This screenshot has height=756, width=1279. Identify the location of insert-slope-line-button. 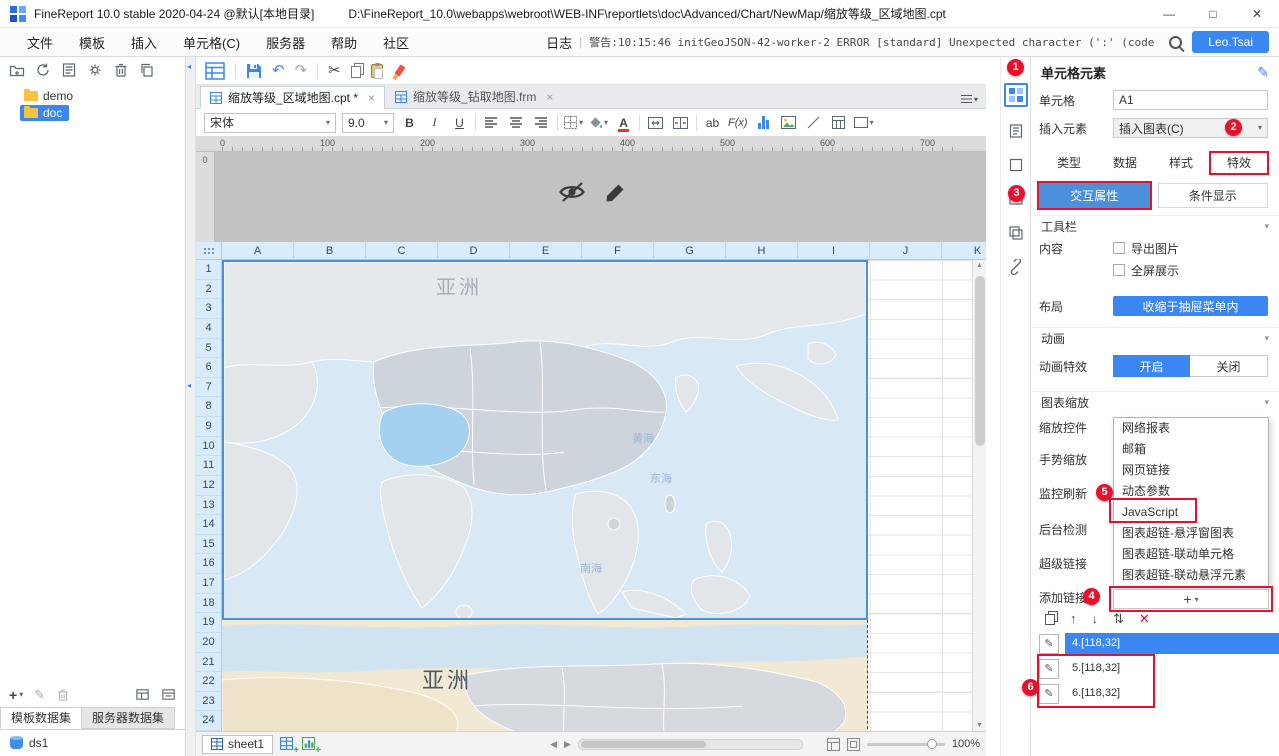
(813, 123).